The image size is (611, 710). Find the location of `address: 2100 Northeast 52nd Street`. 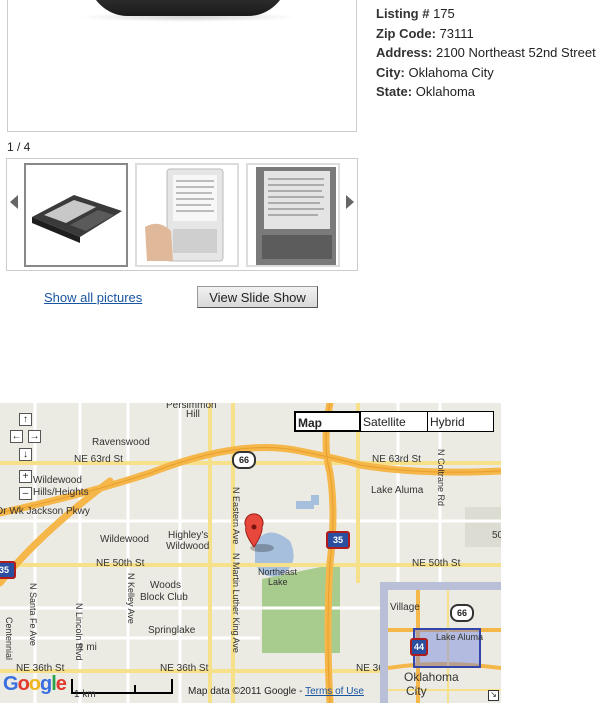

address: 2100 Northeast 52nd Street is located at coordinates (515, 52).